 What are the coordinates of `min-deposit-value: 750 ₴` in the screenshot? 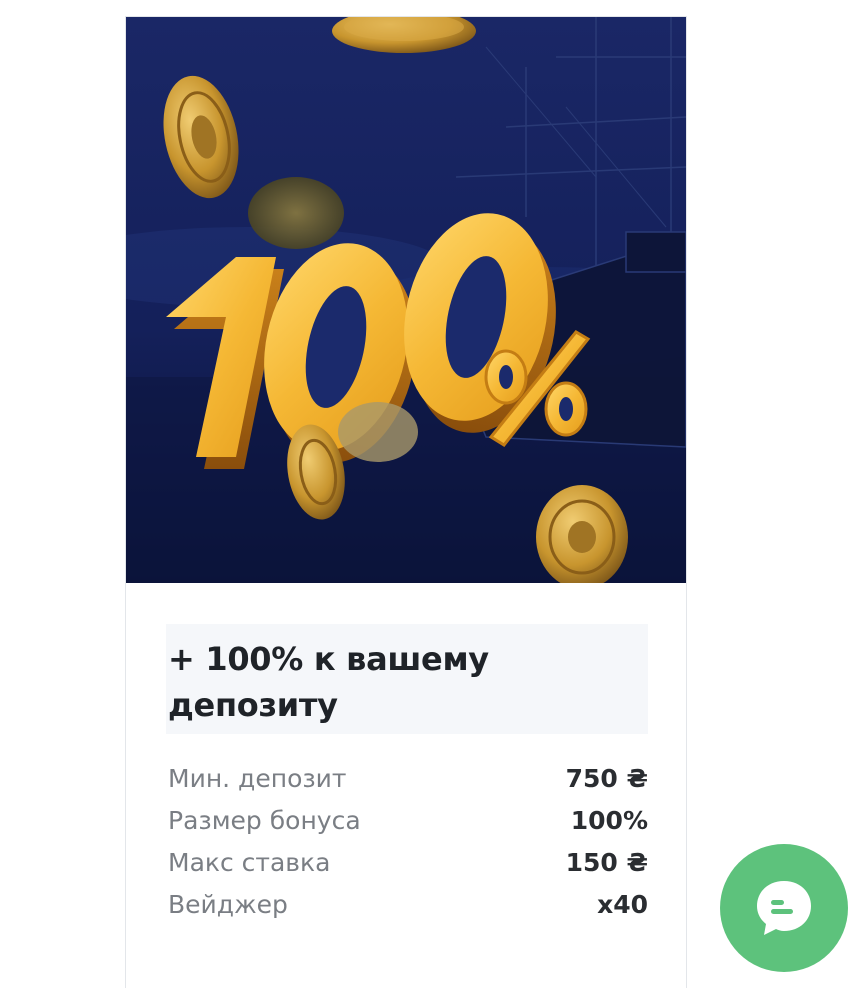 It's located at (606, 778).